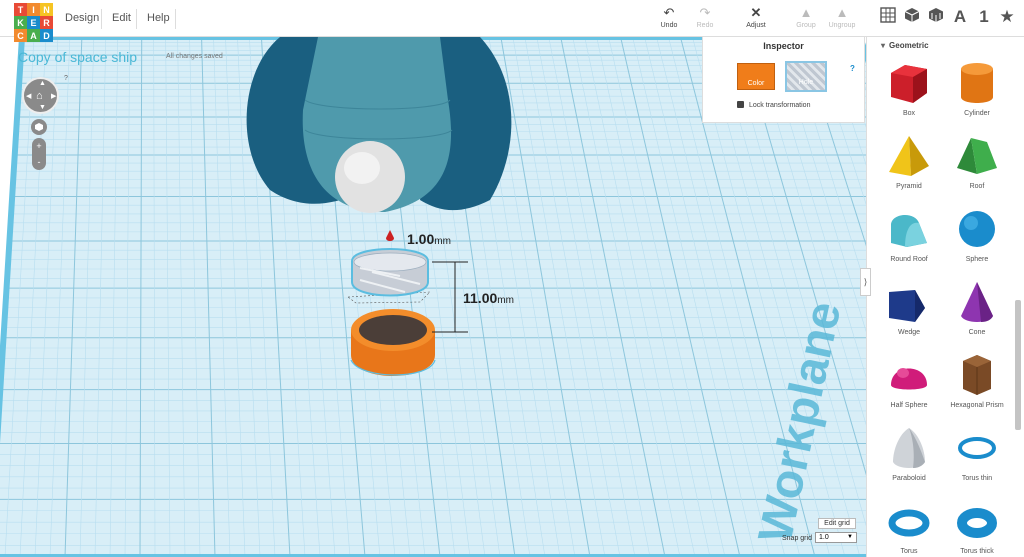 The width and height of the screenshot is (1024, 557). What do you see at coordinates (480, 298) in the screenshot?
I see `elevation-value: 11.00` at bounding box center [480, 298].